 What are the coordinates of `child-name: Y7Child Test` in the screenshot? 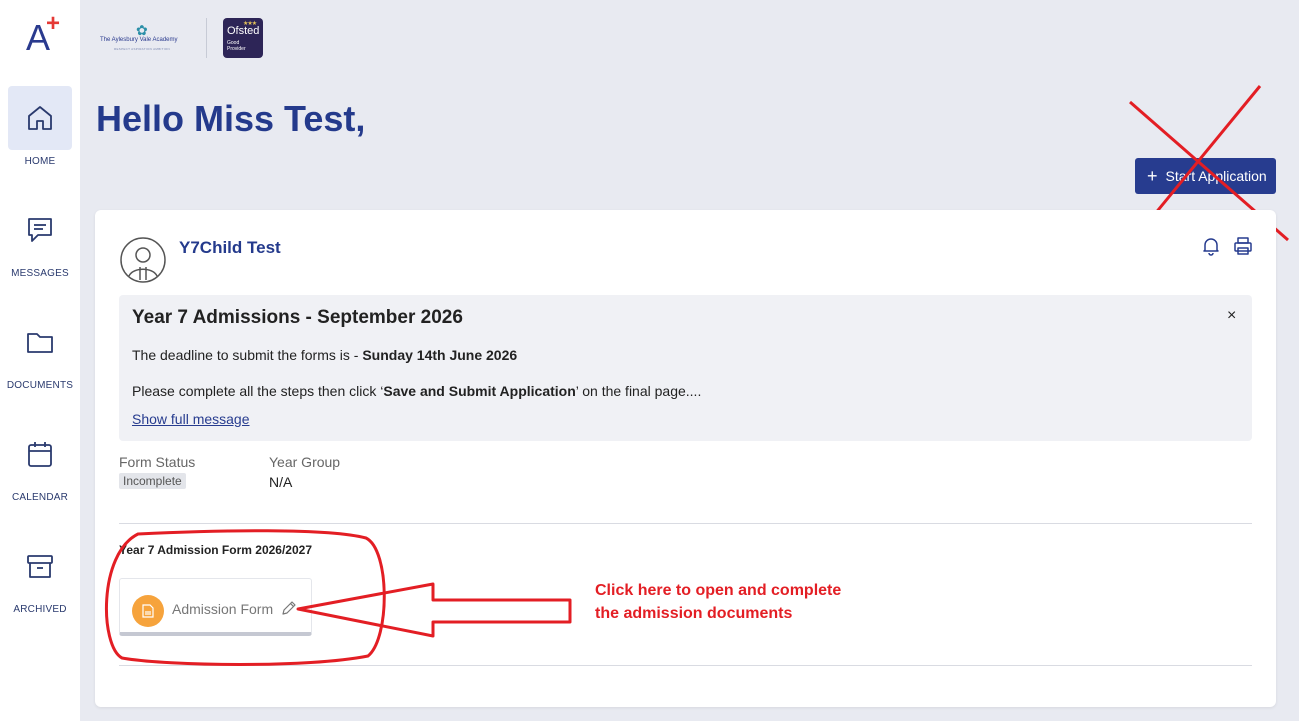 It's located at (230, 248).